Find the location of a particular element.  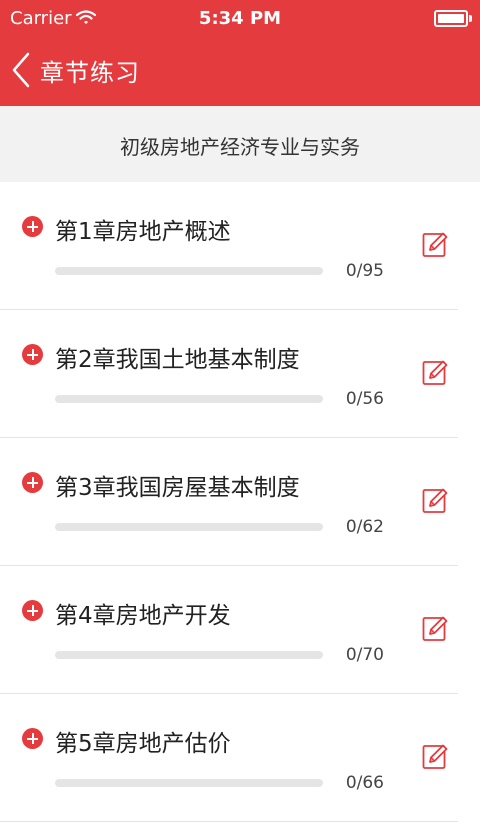

chapter-title: 第5章房地产估价 is located at coordinates (143, 744).